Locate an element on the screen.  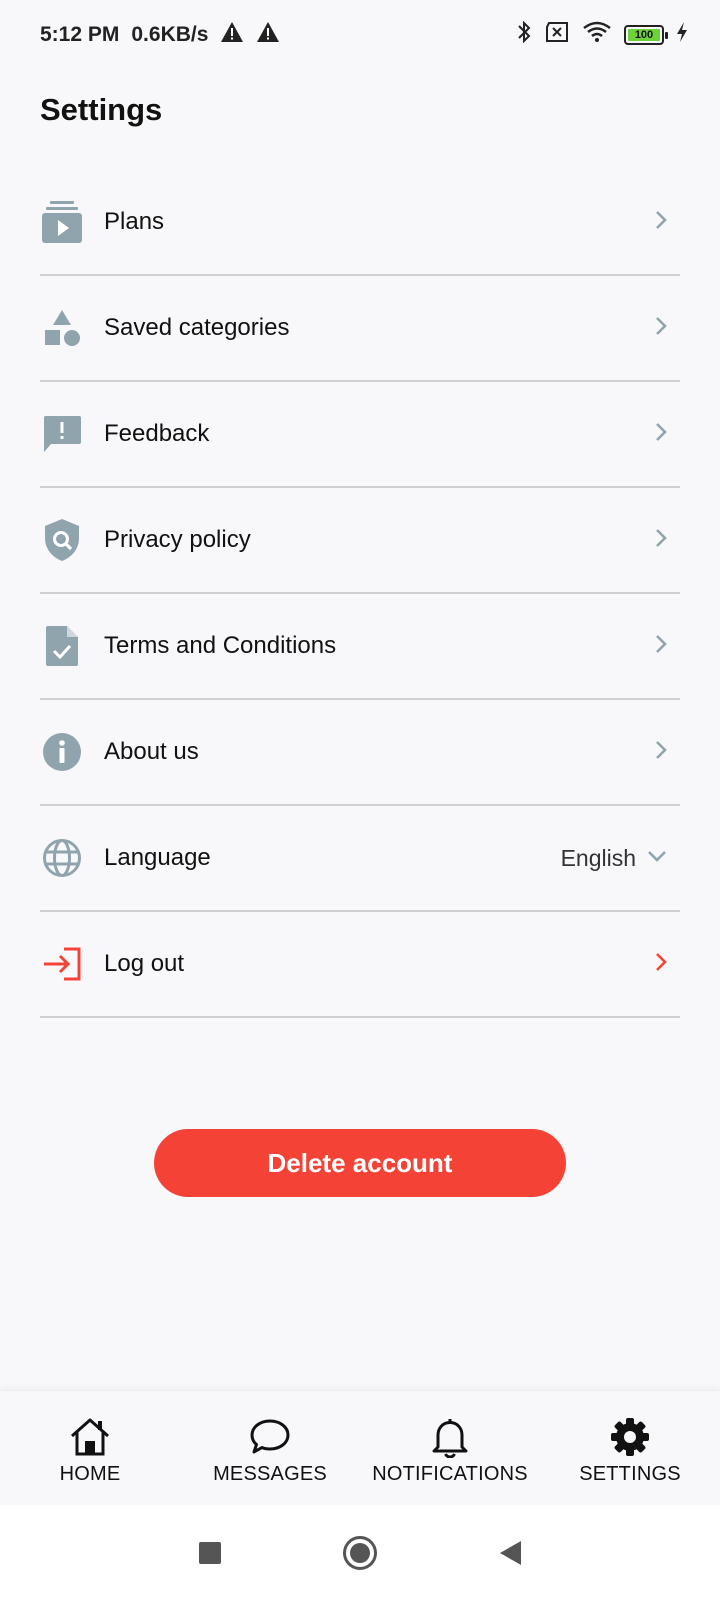
settings-item-logout: Log out is located at coordinates (360, 965).